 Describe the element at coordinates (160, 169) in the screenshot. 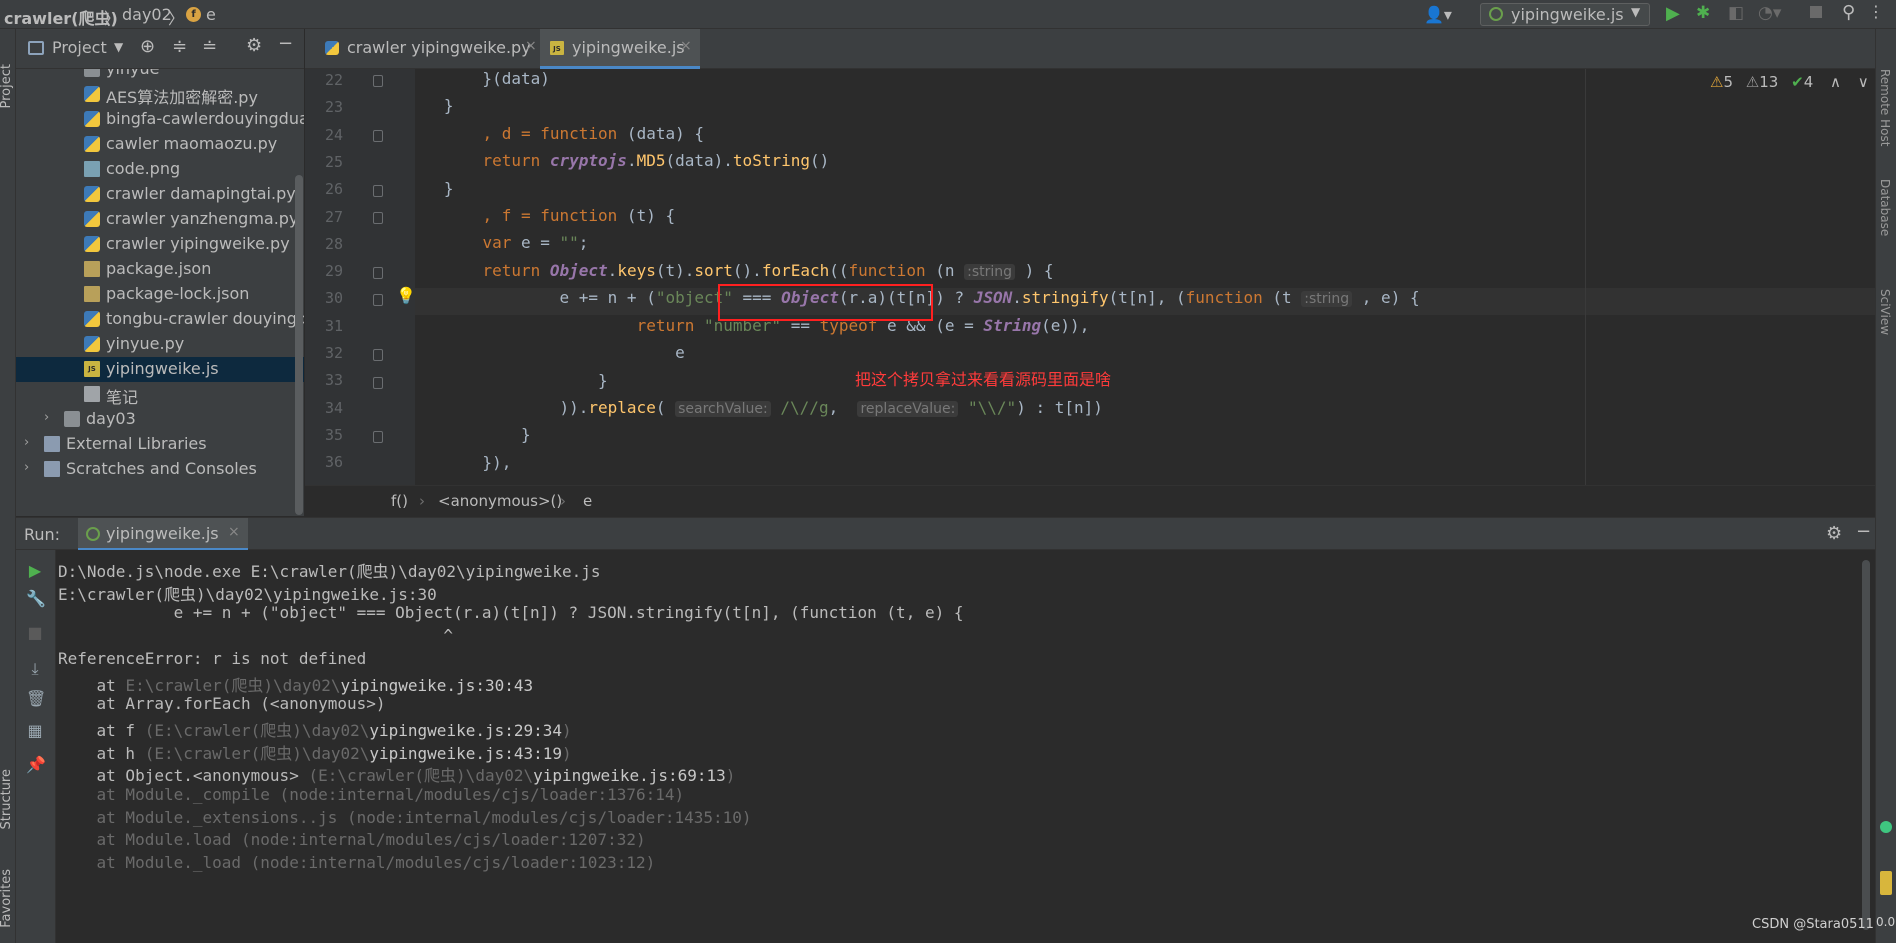

I see `tree-item: code.png` at that location.